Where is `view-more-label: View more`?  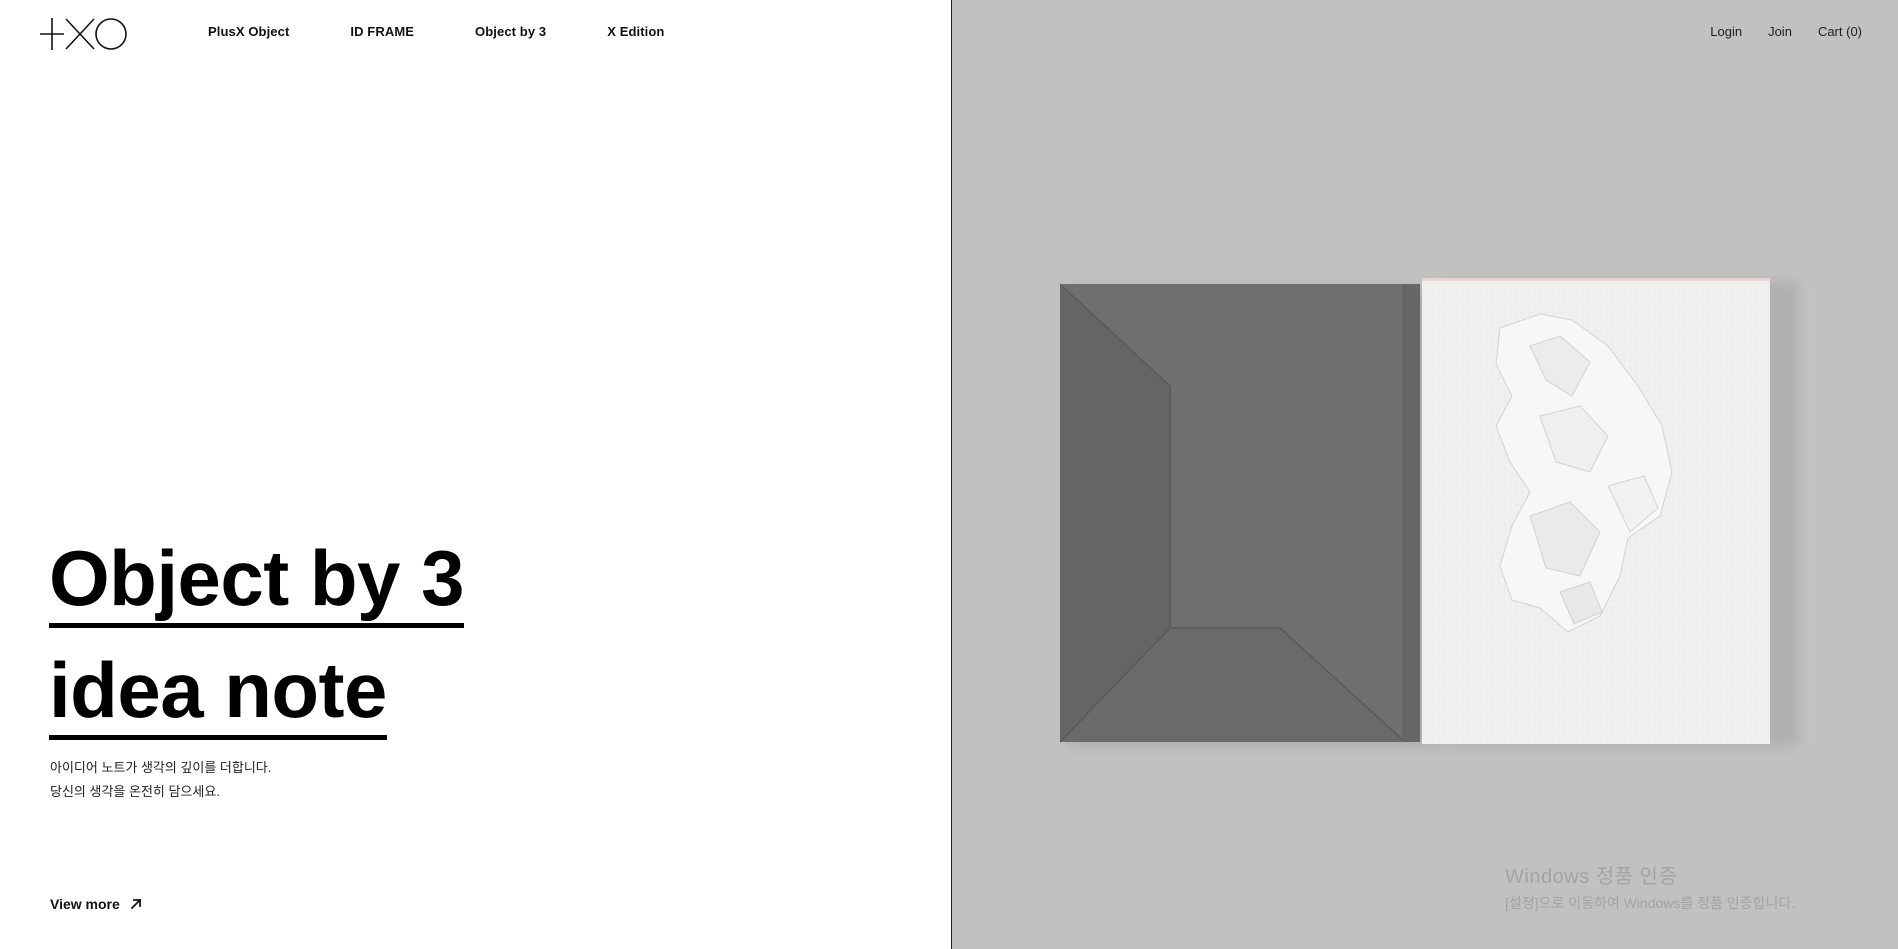 view-more-label: View more is located at coordinates (85, 904).